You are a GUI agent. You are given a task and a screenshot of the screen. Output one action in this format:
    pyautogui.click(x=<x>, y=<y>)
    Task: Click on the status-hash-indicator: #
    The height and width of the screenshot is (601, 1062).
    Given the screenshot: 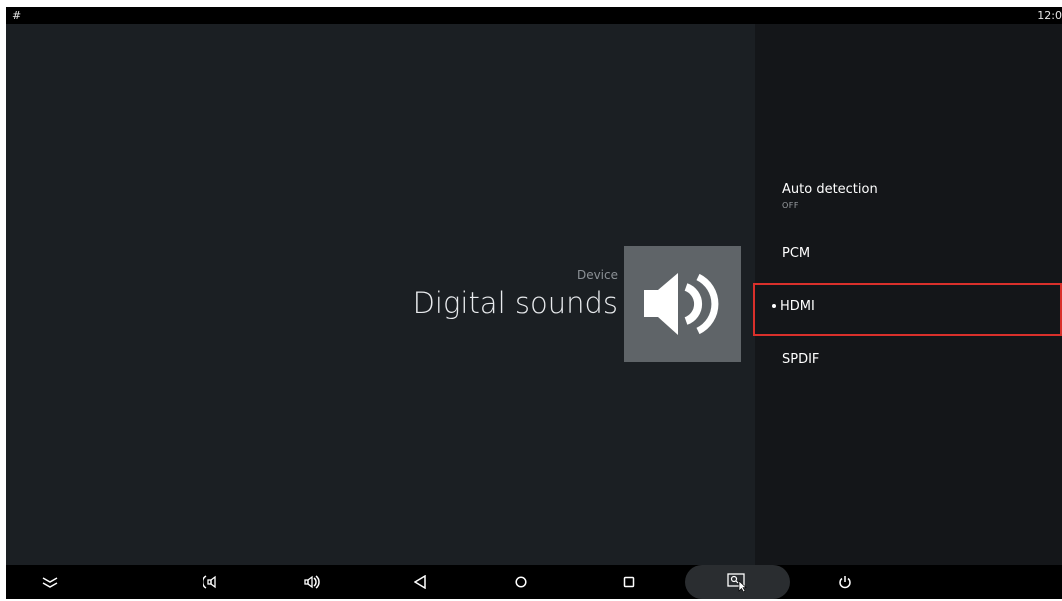 What is the action you would take?
    pyautogui.click(x=17, y=15)
    